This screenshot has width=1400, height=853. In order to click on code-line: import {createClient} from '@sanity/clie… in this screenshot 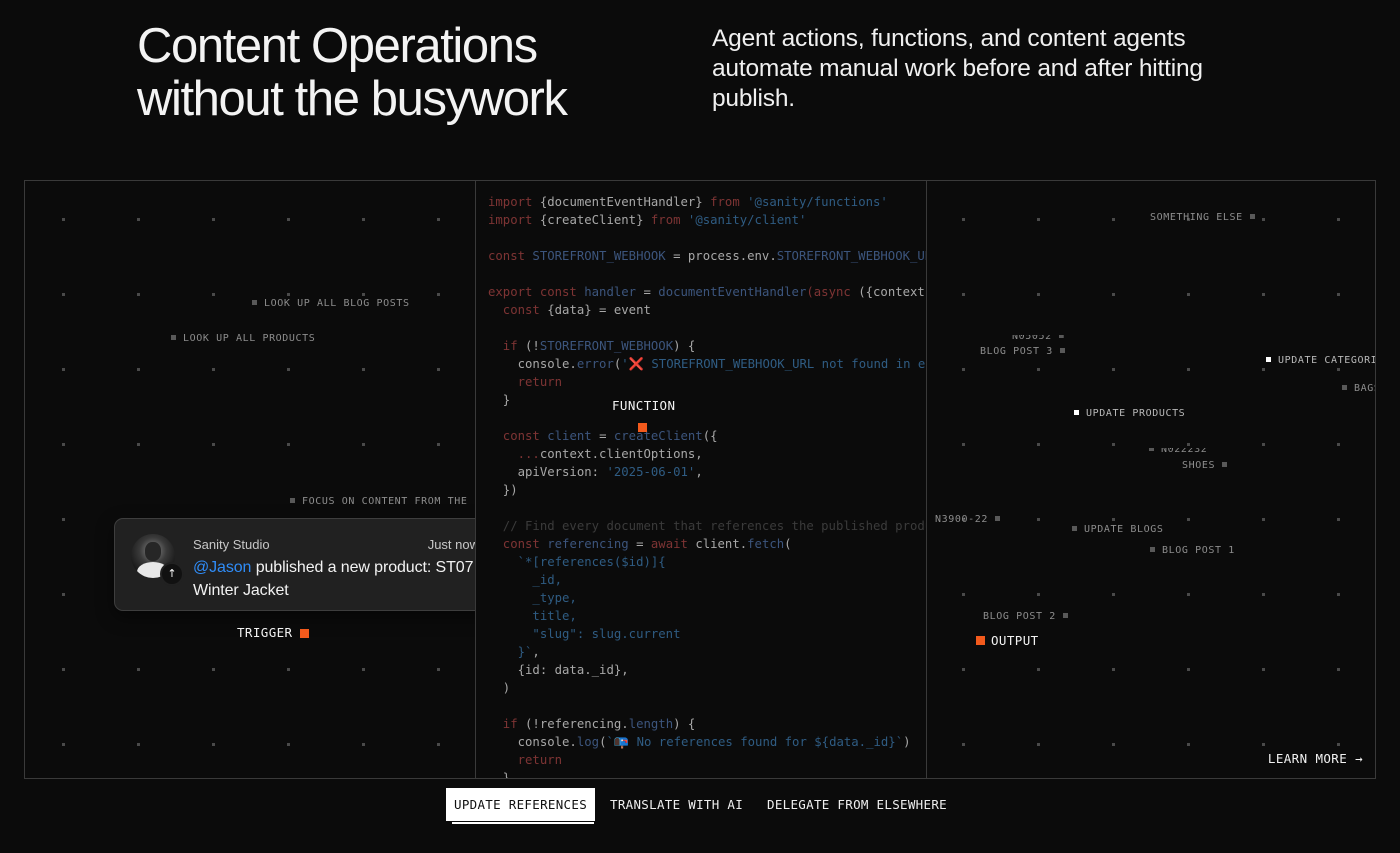, I will do `click(647, 220)`.